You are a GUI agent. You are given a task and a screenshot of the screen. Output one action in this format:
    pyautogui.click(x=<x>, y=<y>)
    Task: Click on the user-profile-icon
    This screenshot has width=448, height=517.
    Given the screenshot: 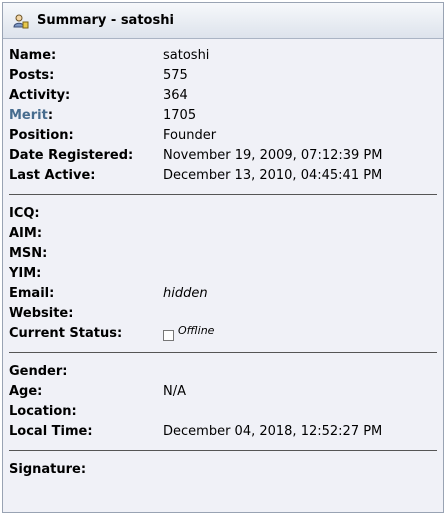 What is the action you would take?
    pyautogui.click(x=21, y=21)
    